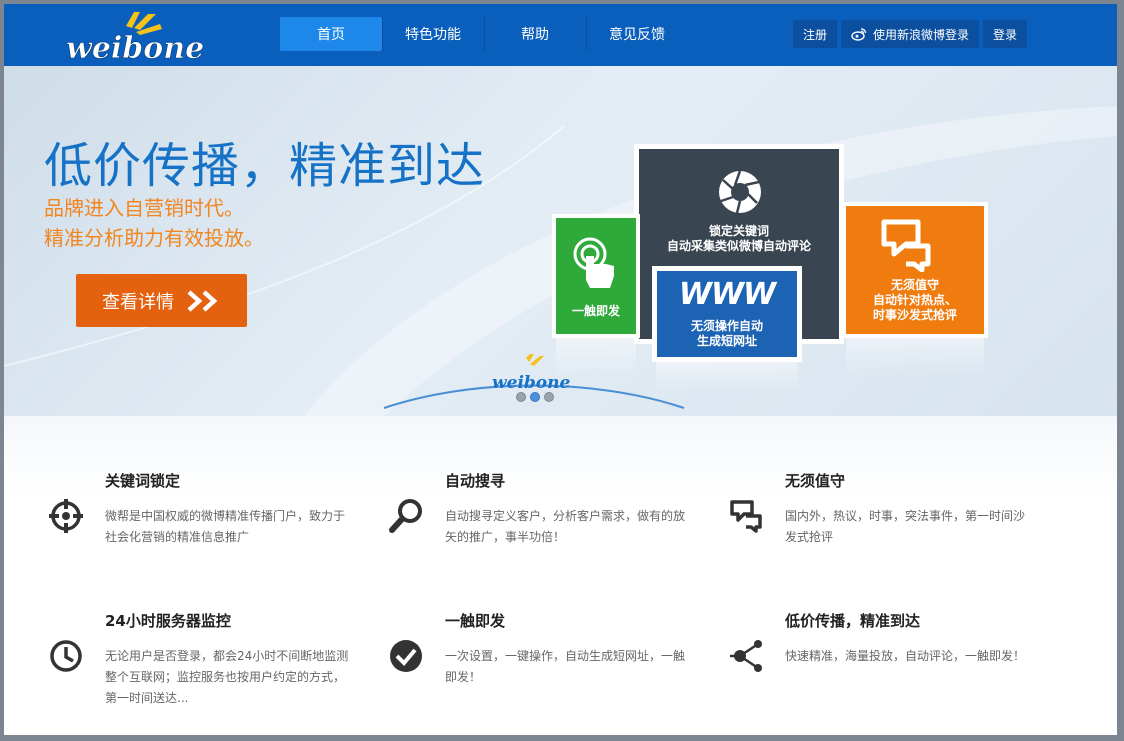 This screenshot has height=741, width=1124. What do you see at coordinates (475, 621) in the screenshot?
I see `feature-title: 一触即发` at bounding box center [475, 621].